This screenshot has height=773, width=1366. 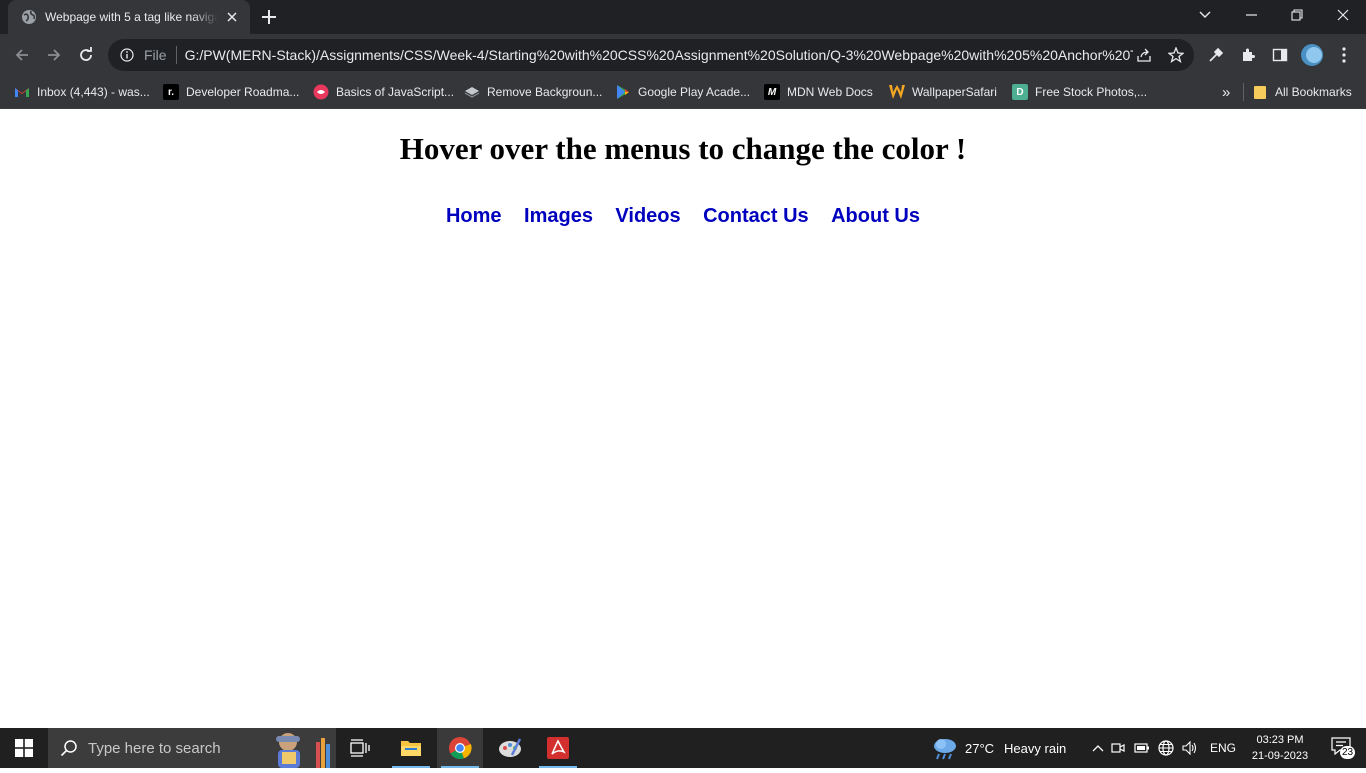 I want to click on stock-photos-icon: D, so click(x=1020, y=92).